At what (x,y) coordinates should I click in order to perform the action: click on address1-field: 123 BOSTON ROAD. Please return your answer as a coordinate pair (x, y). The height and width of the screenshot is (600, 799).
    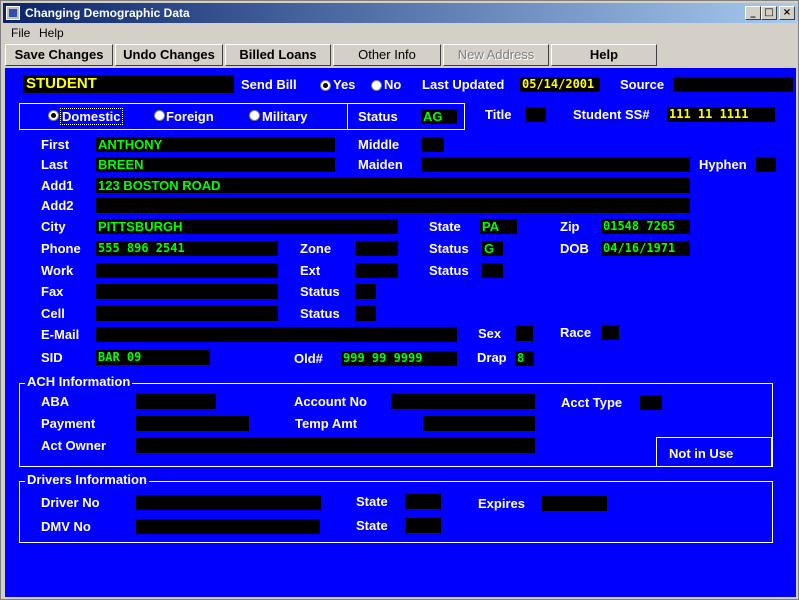
    Looking at the image, I should click on (393, 185).